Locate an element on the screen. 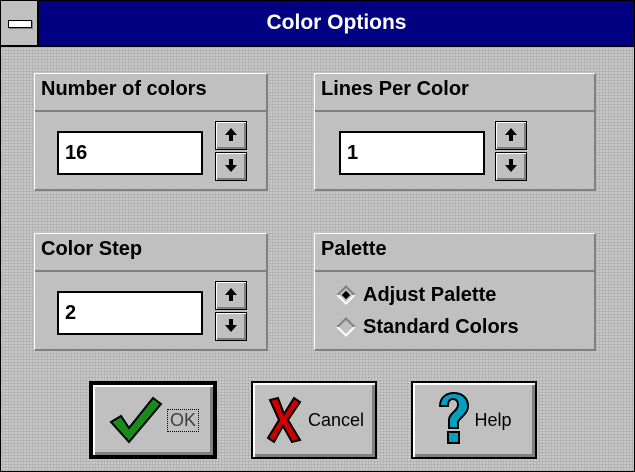 The width and height of the screenshot is (635, 472). lines-per-color-up-button is located at coordinates (511, 135).